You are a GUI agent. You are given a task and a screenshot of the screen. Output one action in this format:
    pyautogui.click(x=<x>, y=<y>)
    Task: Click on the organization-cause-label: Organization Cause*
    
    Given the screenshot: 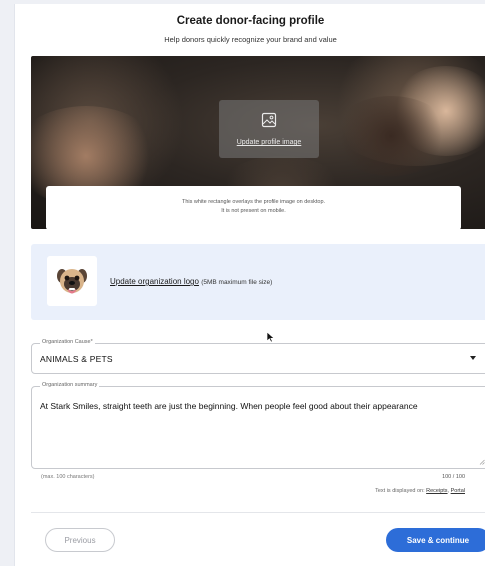 What is the action you would take?
    pyautogui.click(x=67, y=342)
    